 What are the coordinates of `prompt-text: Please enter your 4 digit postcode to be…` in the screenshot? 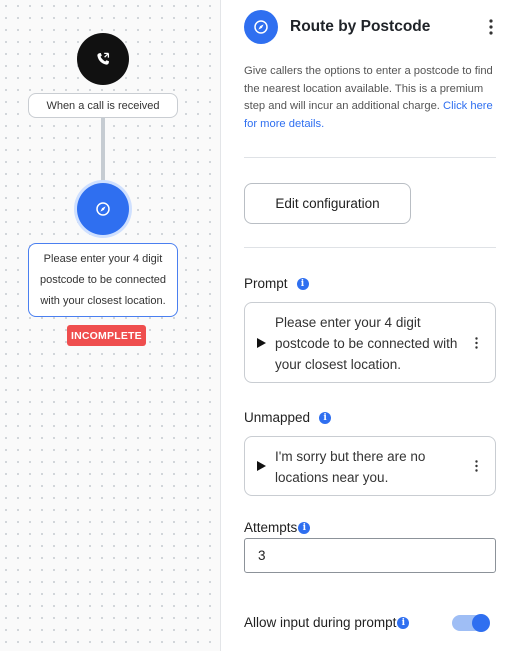 It's located at (366, 343).